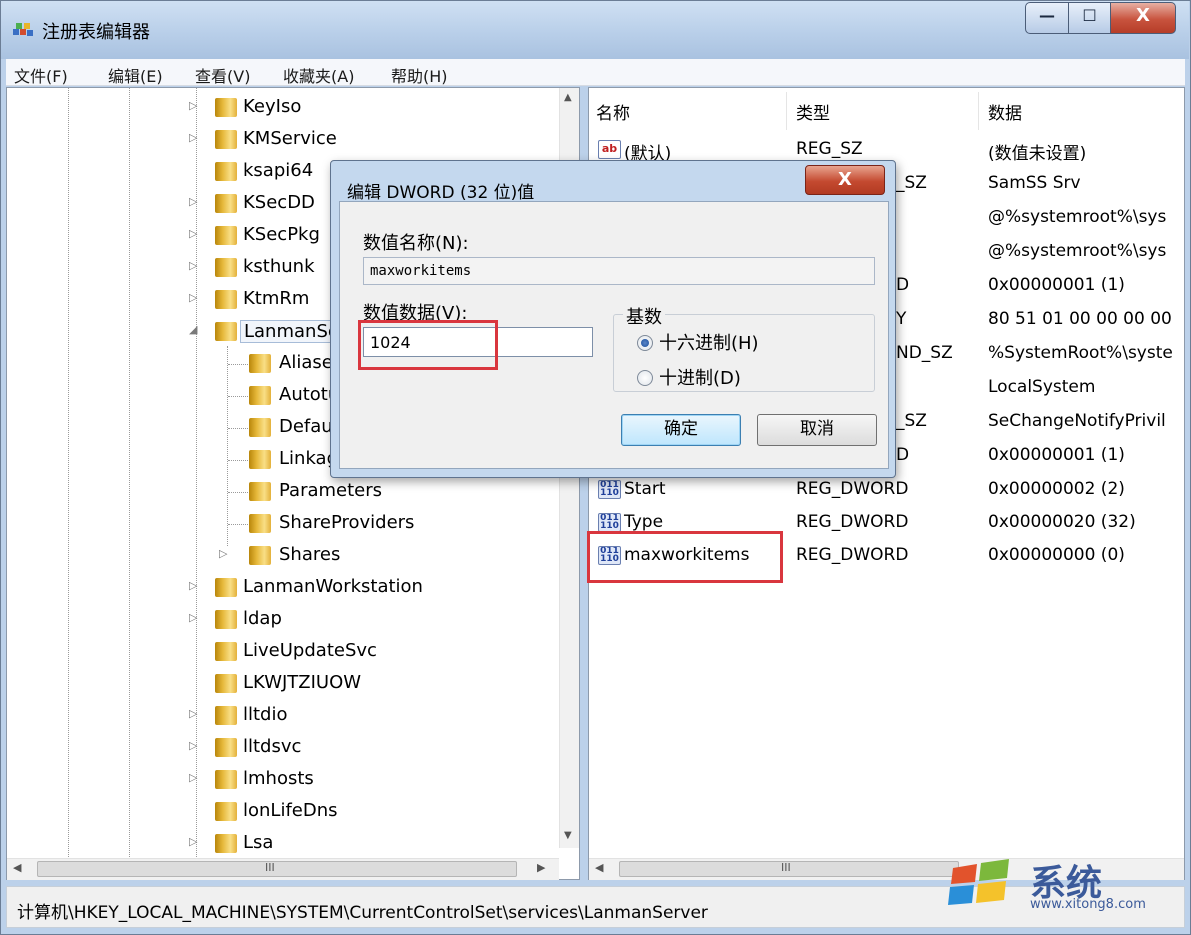 The height and width of the screenshot is (935, 1191). Describe the element at coordinates (568, 835) in the screenshot. I see `scroll-down-arrow-icon: ▼` at that location.